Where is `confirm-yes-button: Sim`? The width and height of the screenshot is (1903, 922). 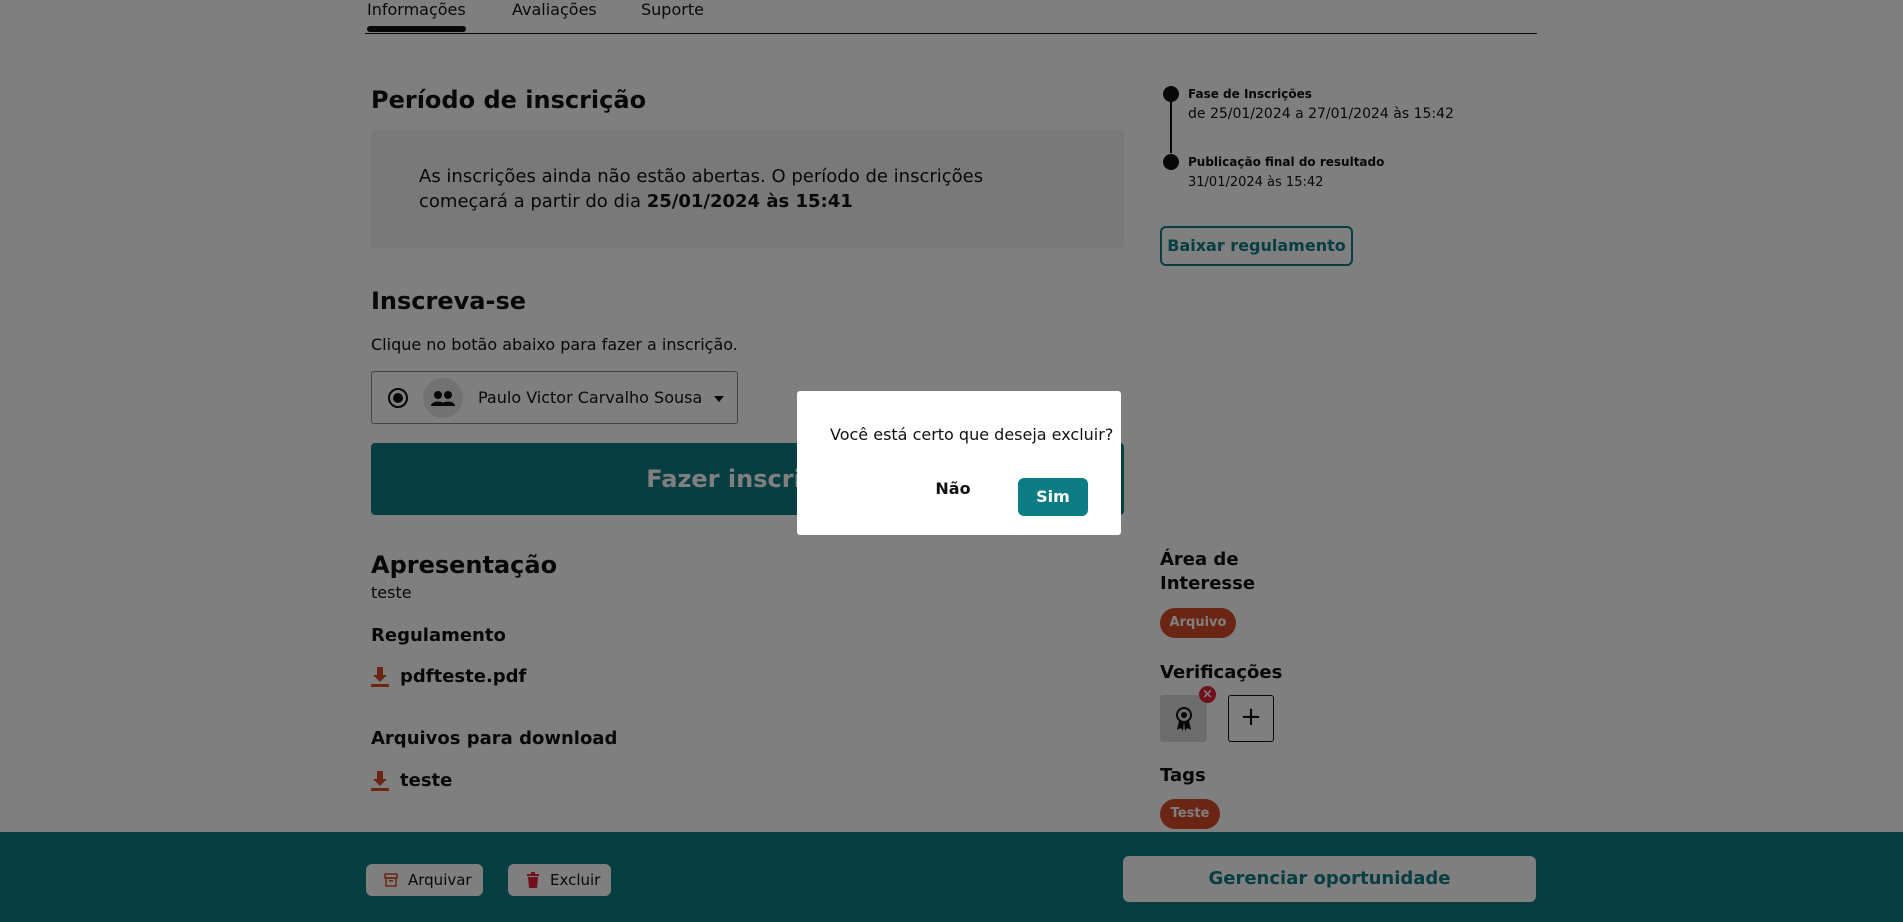
confirm-yes-button: Sim is located at coordinates (1053, 497).